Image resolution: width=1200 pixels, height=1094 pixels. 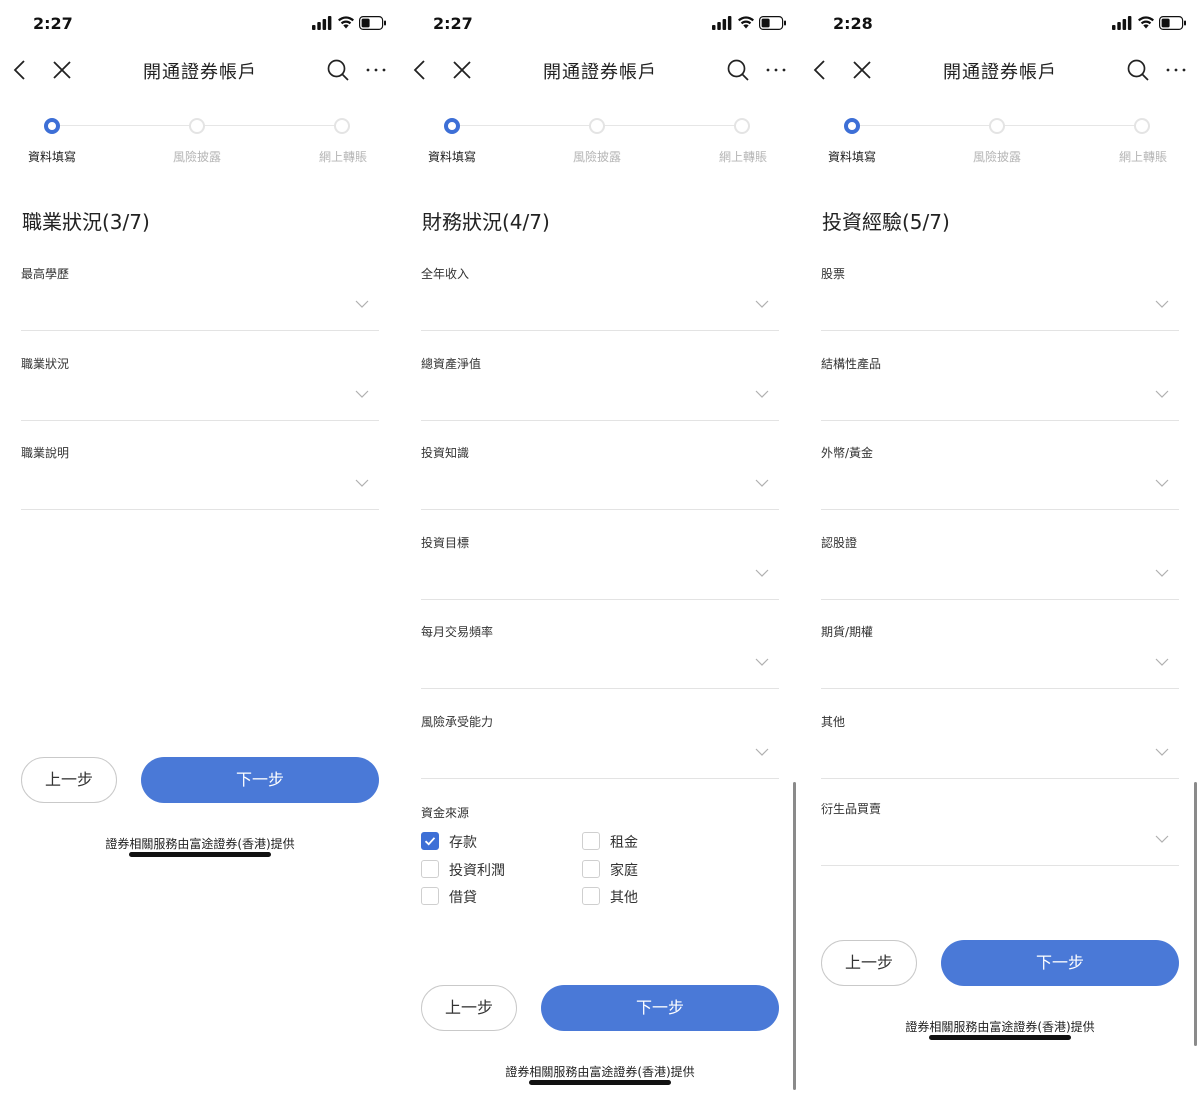 What do you see at coordinates (833, 274) in the screenshot?
I see `field-label: 股票` at bounding box center [833, 274].